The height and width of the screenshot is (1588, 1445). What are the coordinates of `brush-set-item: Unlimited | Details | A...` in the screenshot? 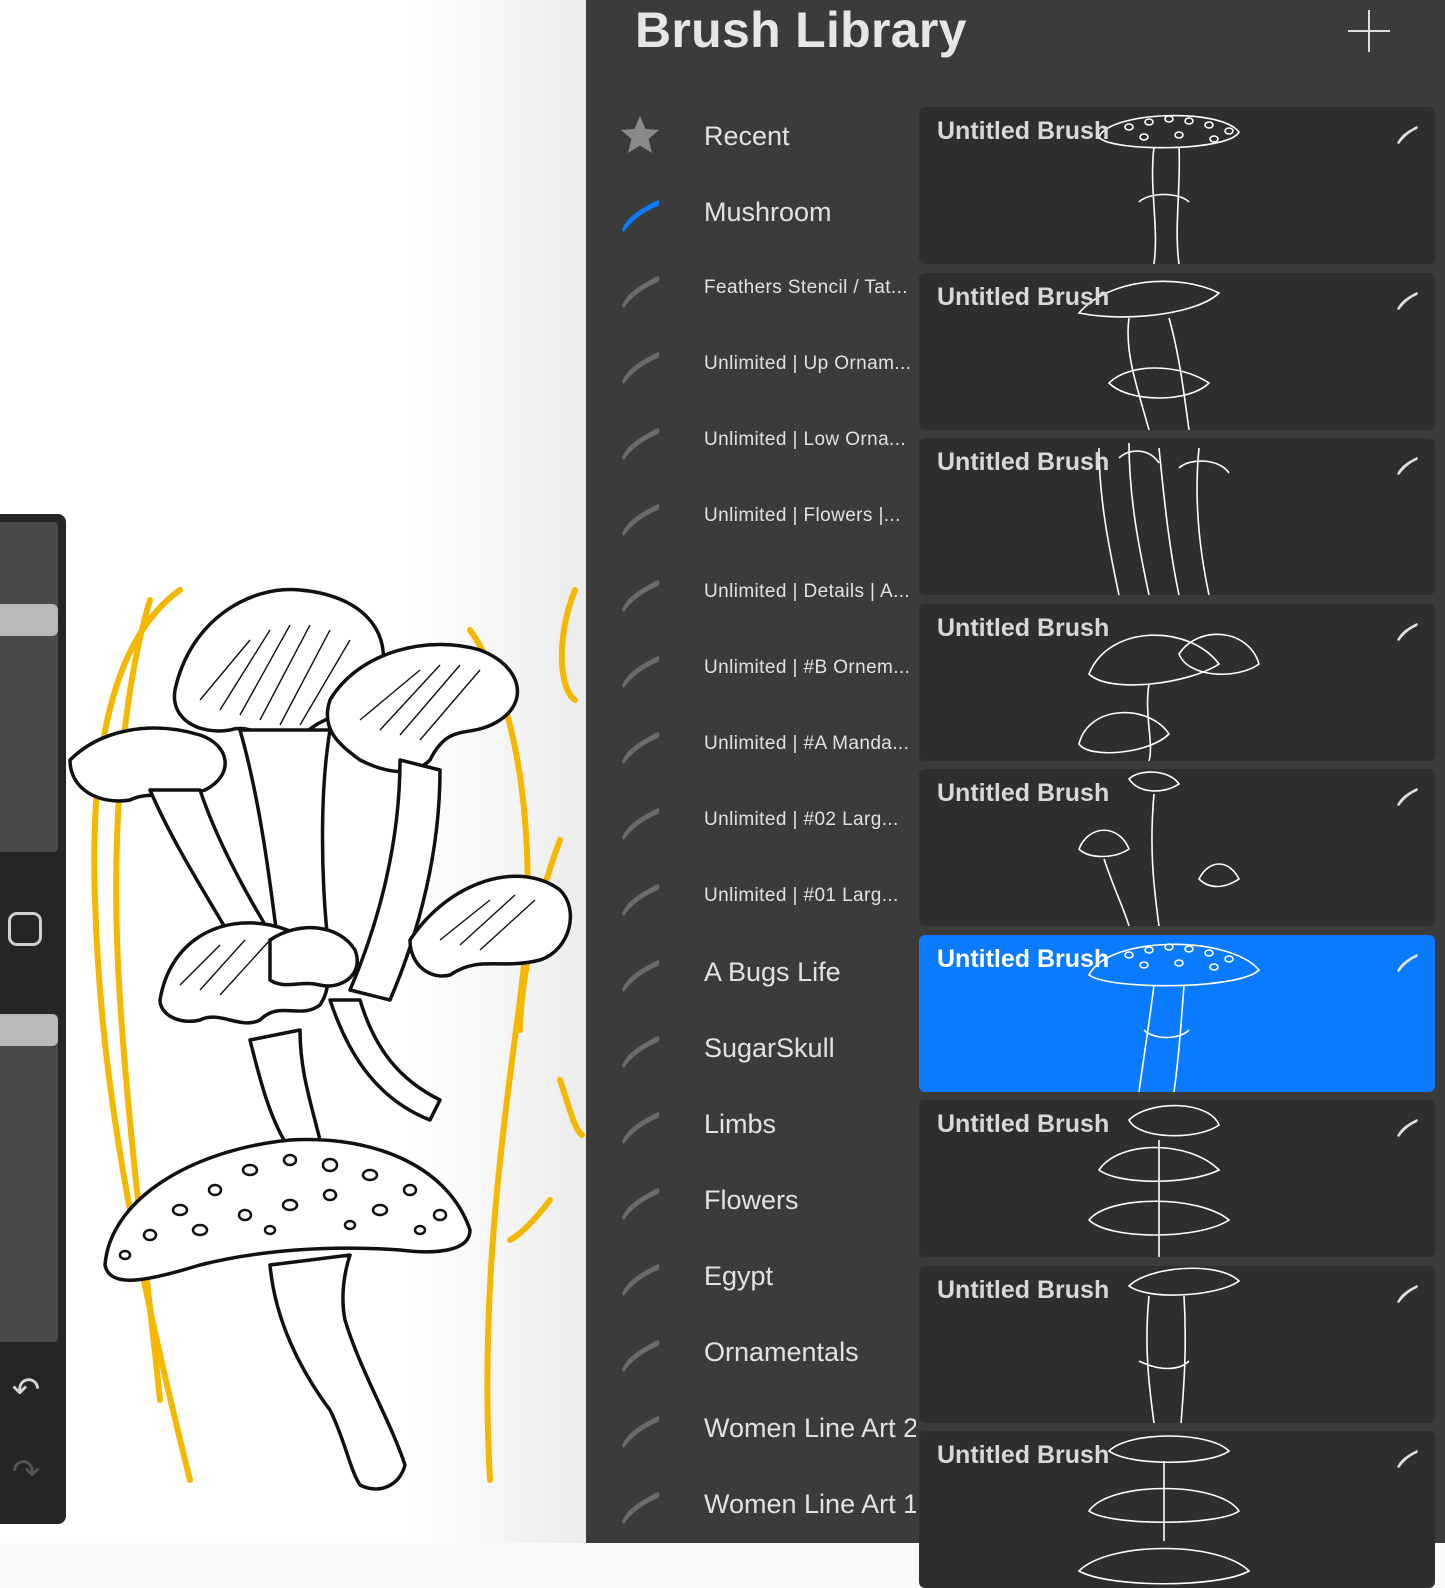 It's located at (766, 592).